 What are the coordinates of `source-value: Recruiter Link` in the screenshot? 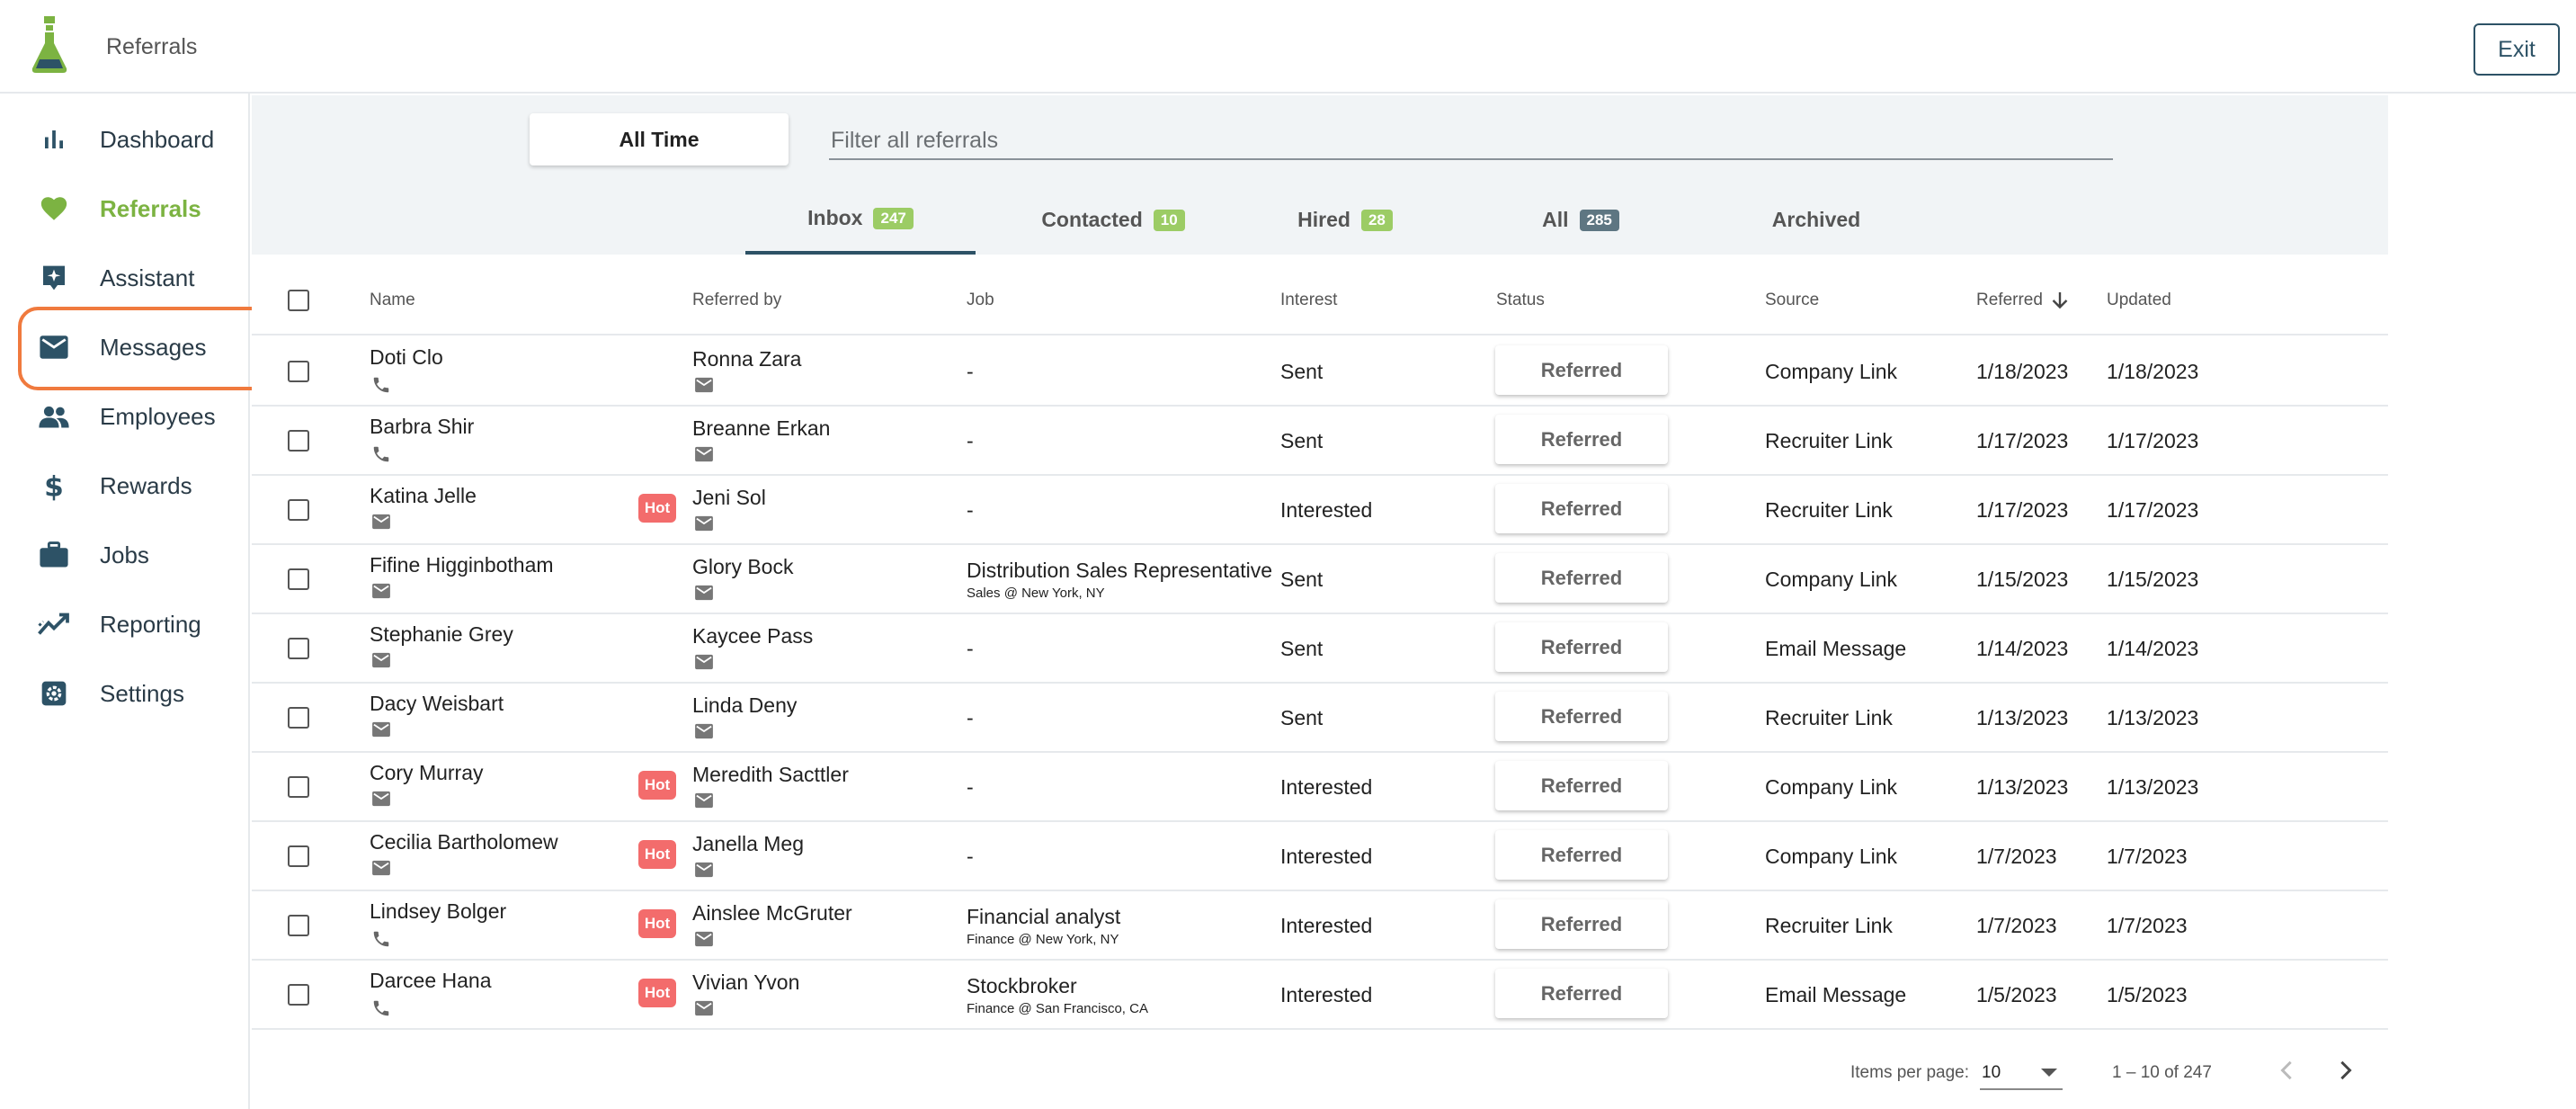 It's located at (1829, 440).